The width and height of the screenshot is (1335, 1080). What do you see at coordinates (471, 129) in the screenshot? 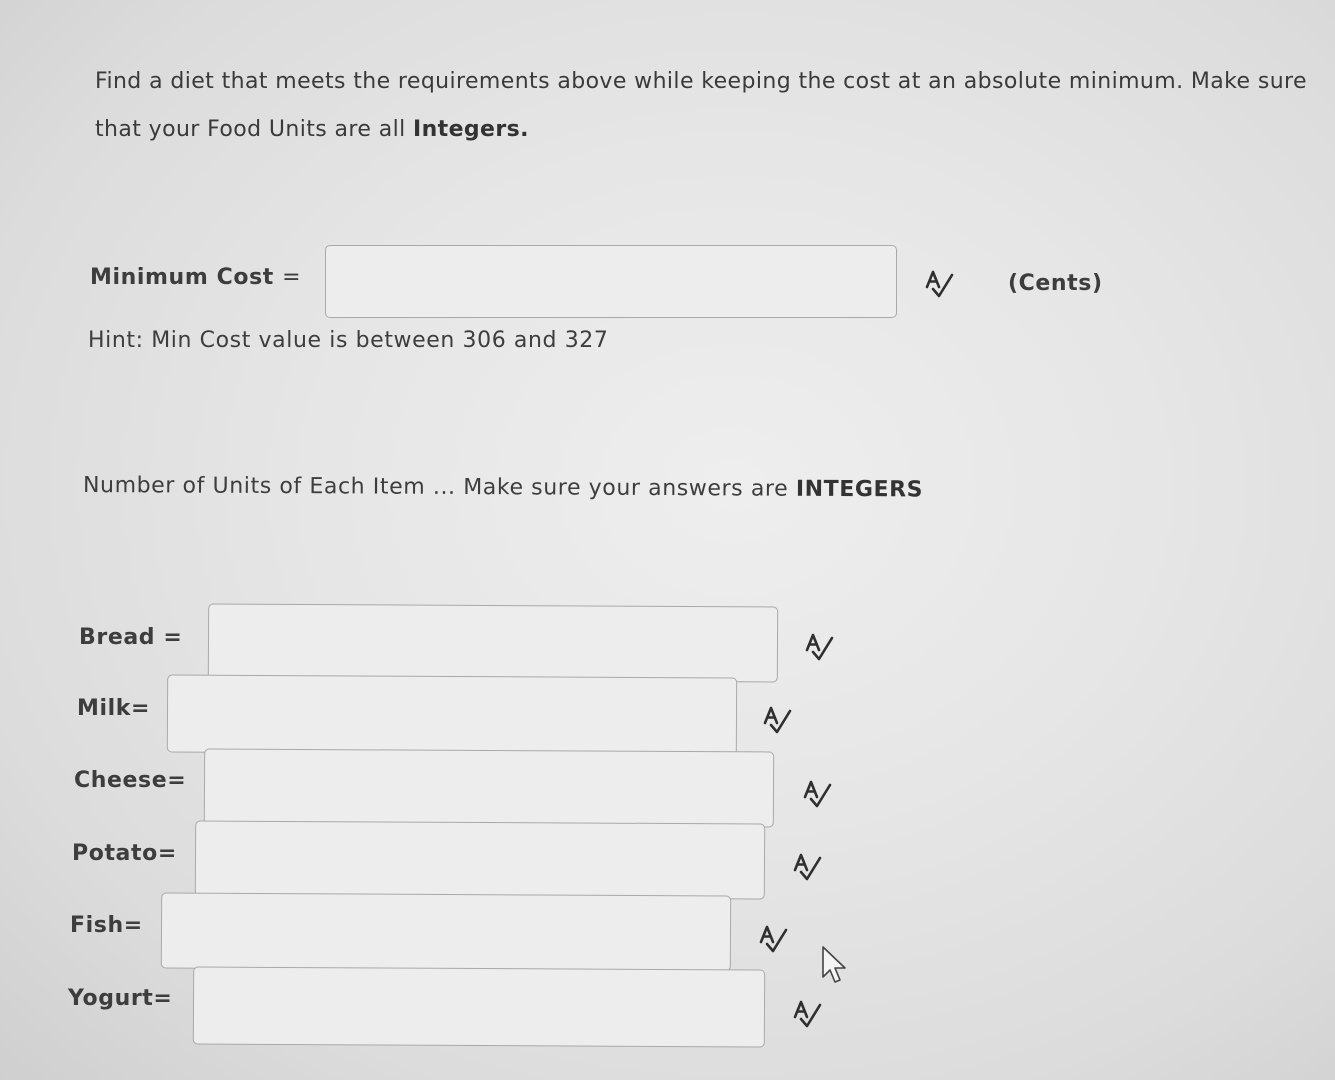
I see `instructions-emphasis: Integers.` at bounding box center [471, 129].